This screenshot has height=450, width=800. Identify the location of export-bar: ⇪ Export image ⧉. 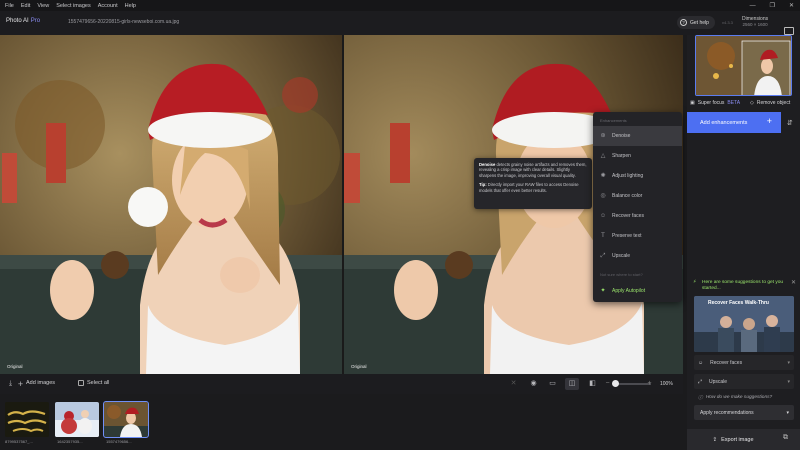
(743, 439).